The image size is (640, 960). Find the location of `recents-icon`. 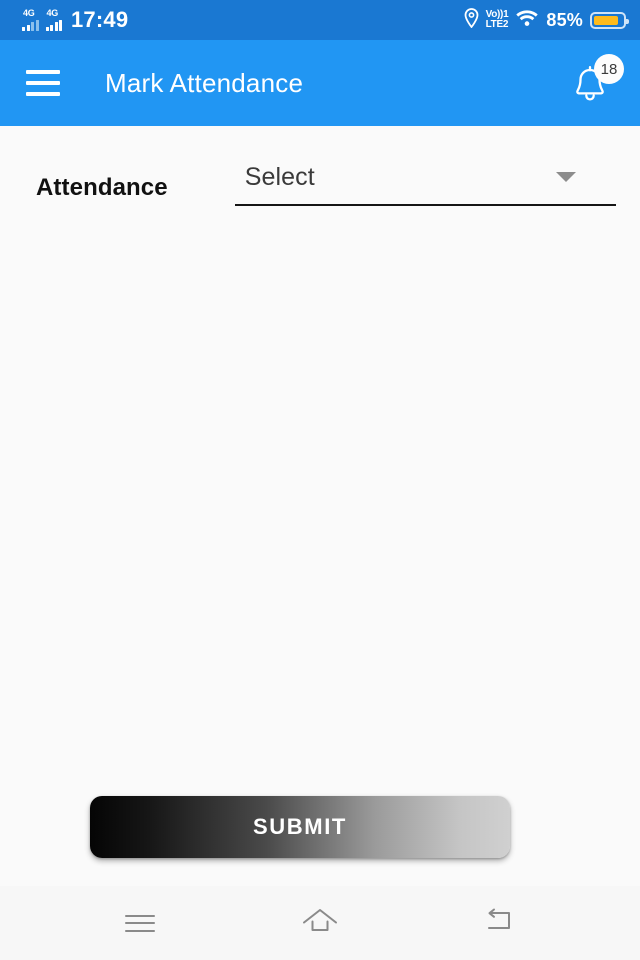

recents-icon is located at coordinates (140, 923).